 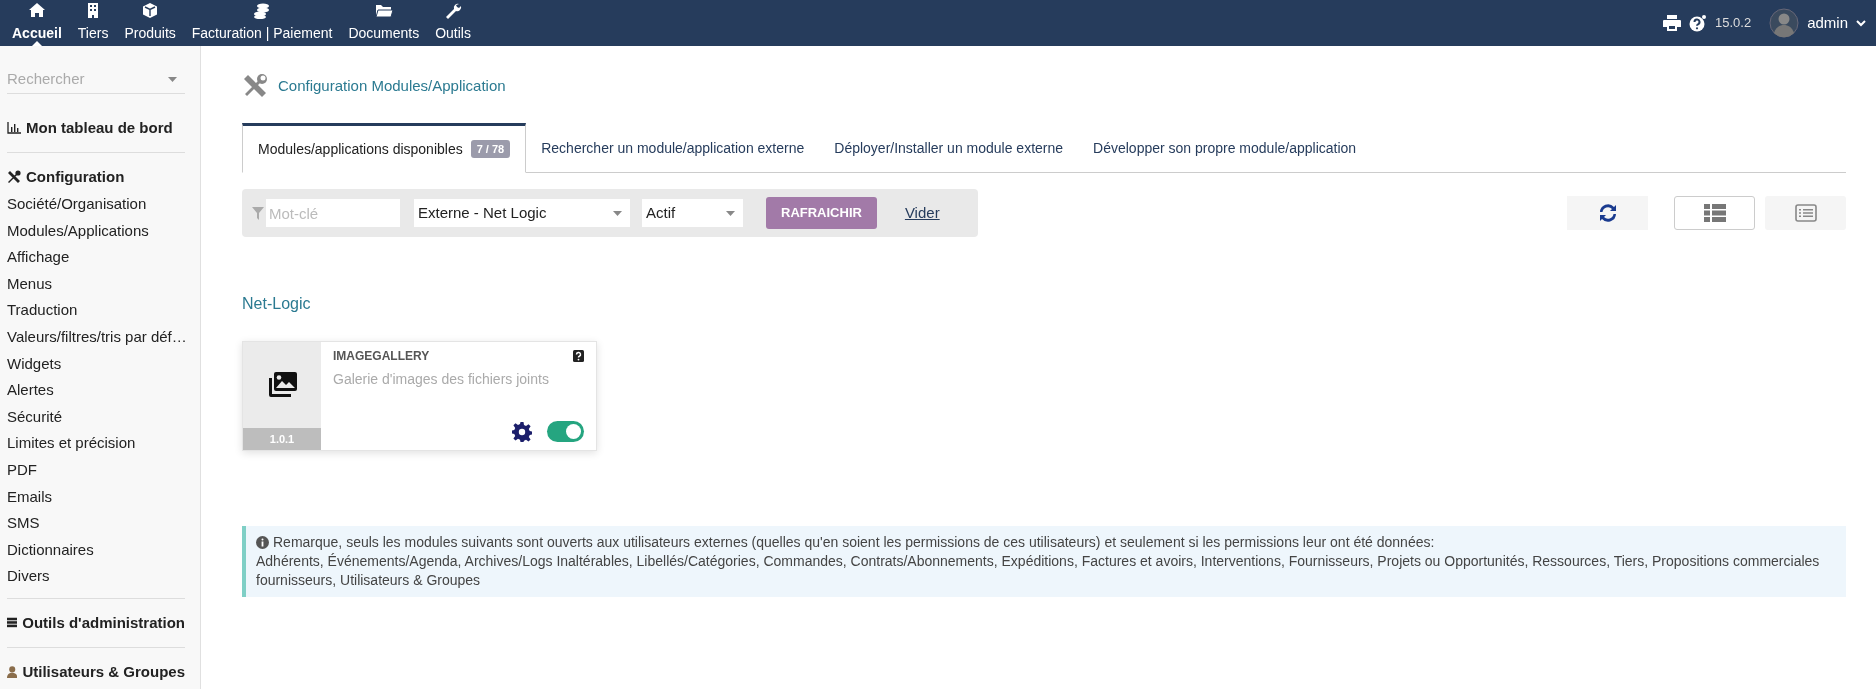 What do you see at coordinates (93, 23) in the screenshot?
I see `nav-item: Tiers` at bounding box center [93, 23].